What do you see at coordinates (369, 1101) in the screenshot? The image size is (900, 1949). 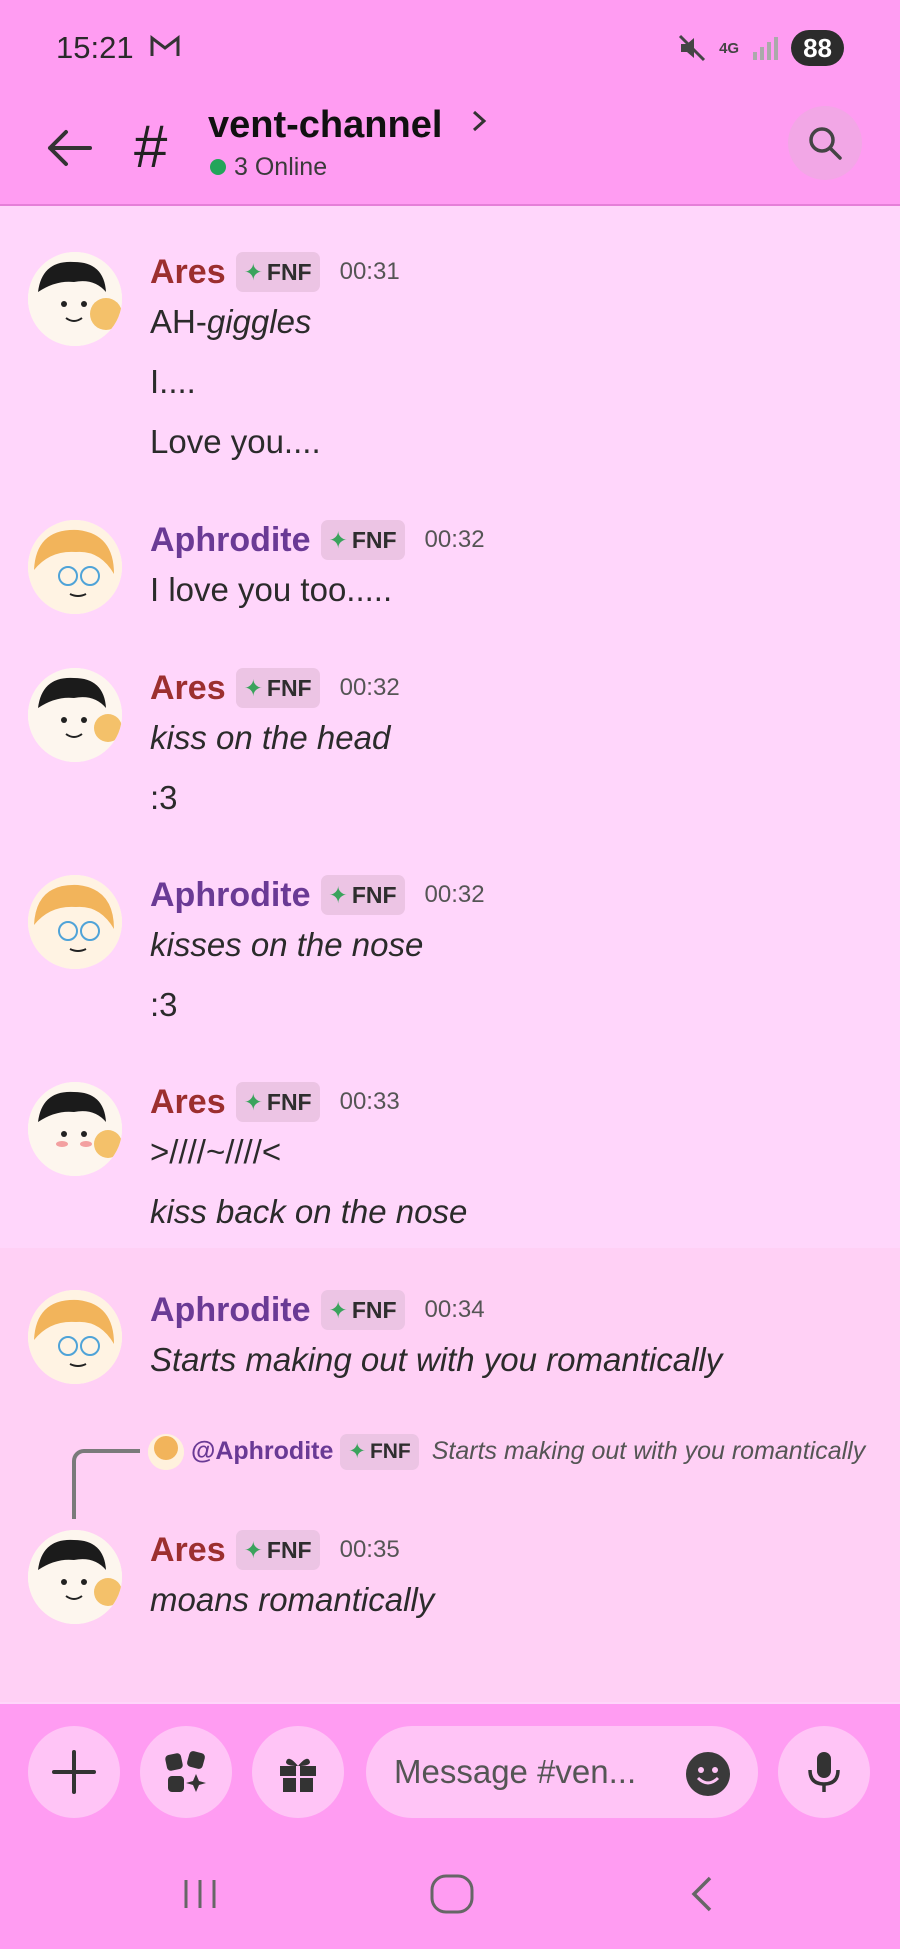 I see `timestamp: 00:33` at bounding box center [369, 1101].